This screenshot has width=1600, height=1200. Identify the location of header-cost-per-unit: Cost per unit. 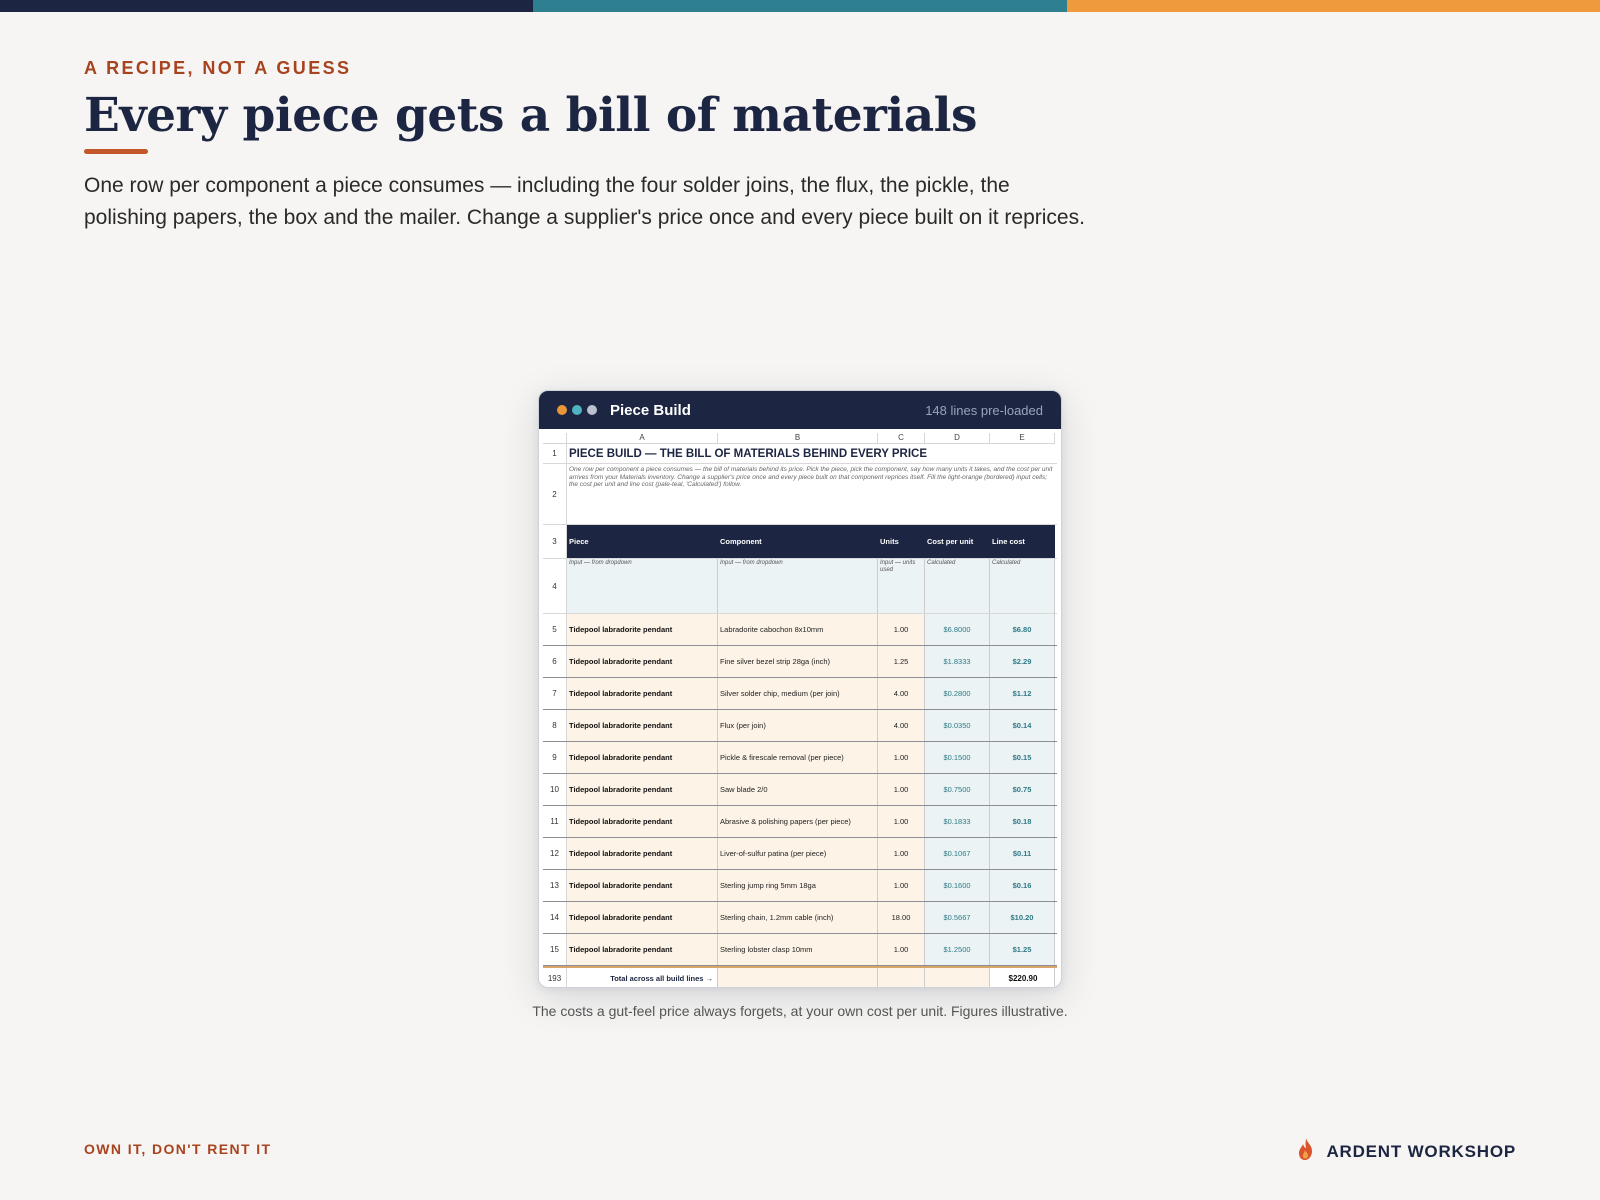
(957, 541).